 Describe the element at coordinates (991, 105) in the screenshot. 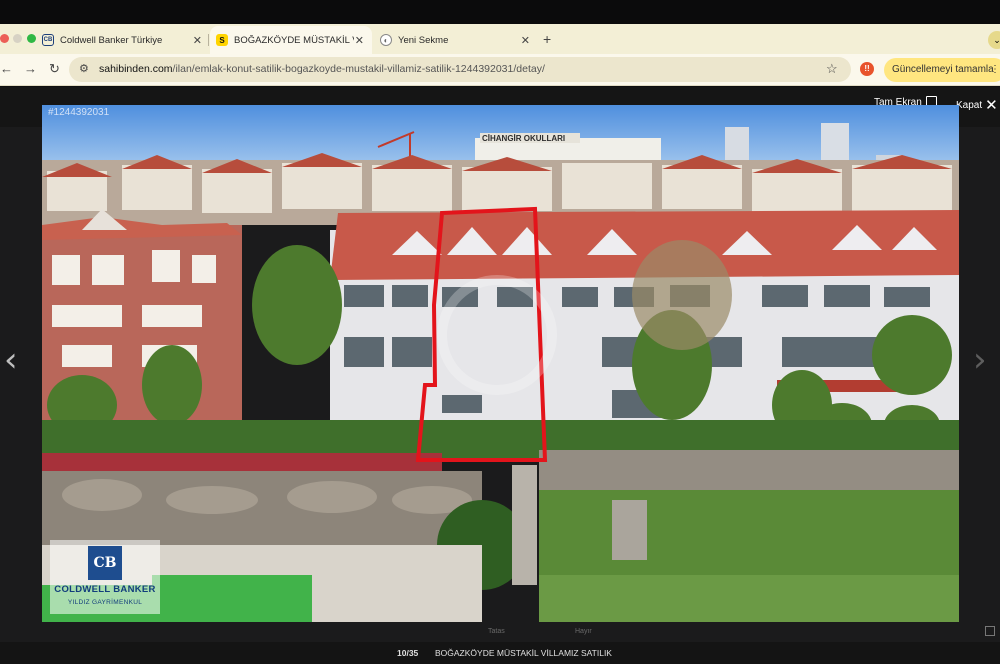

I see `close-icon: ✕` at that location.